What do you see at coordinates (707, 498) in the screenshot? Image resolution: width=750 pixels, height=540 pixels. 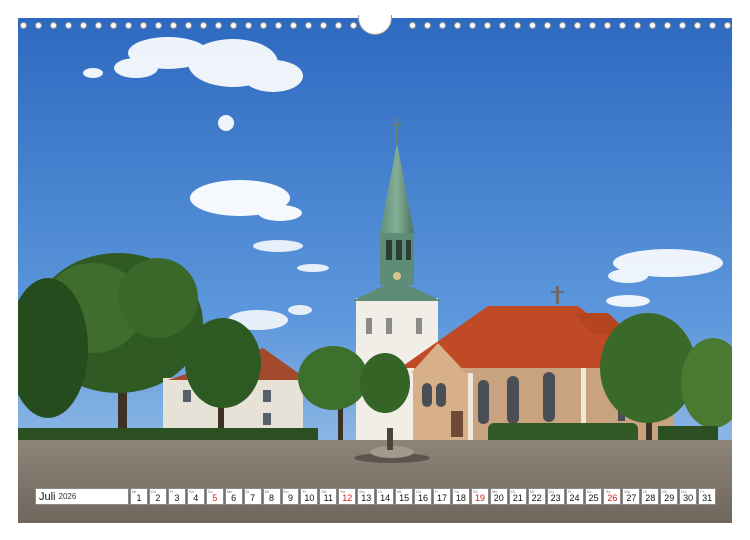 I see `day-number: 31` at bounding box center [707, 498].